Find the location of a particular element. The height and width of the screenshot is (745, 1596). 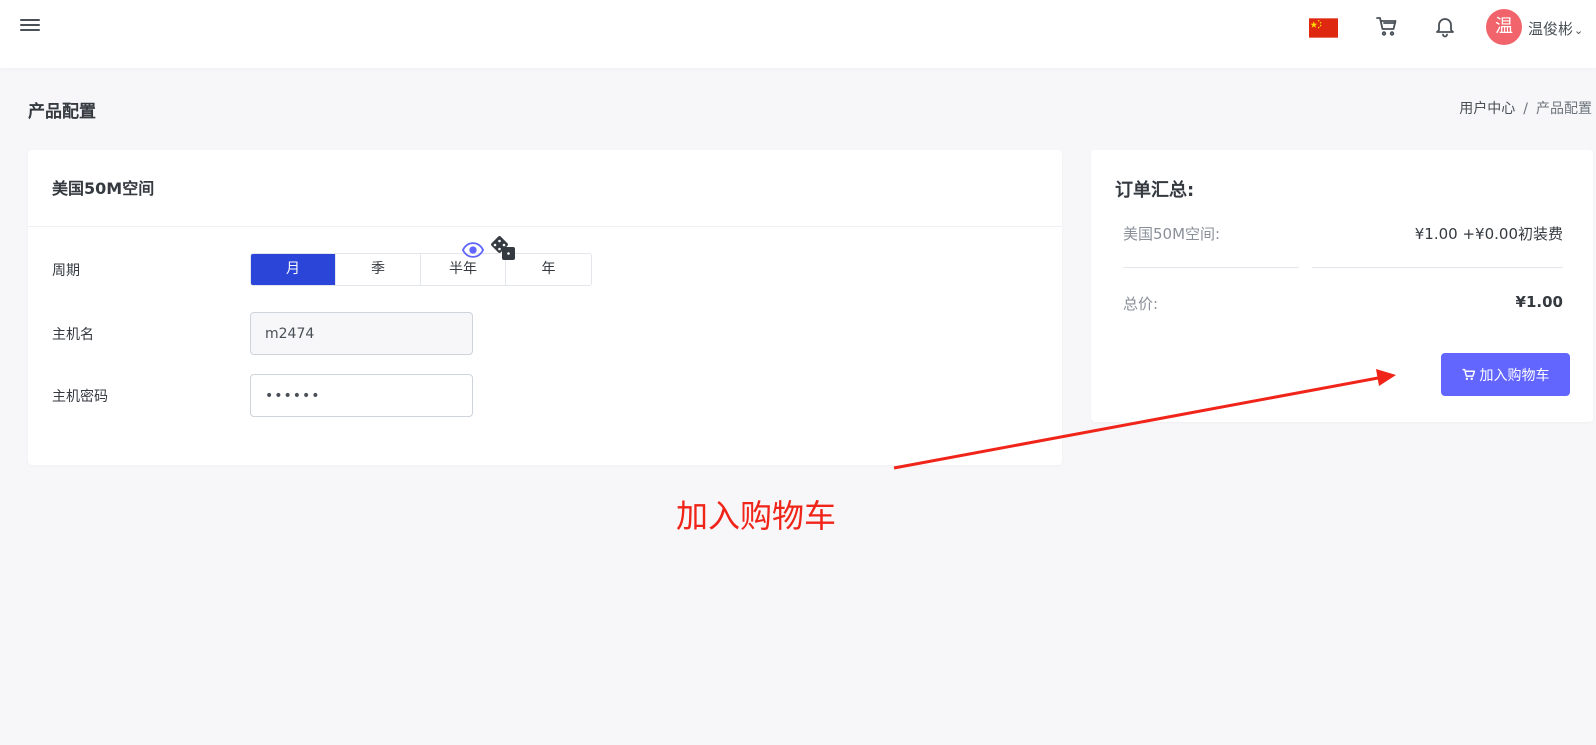

avatar: 温 is located at coordinates (1504, 27).